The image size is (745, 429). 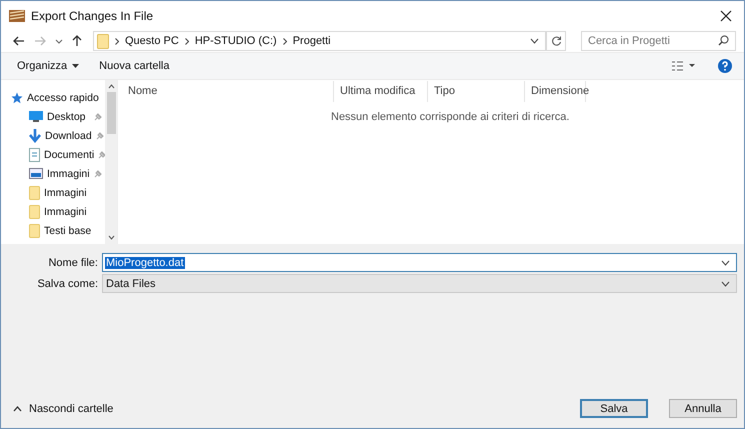 What do you see at coordinates (92, 15) in the screenshot?
I see `window-title: Export Changes In File` at bounding box center [92, 15].